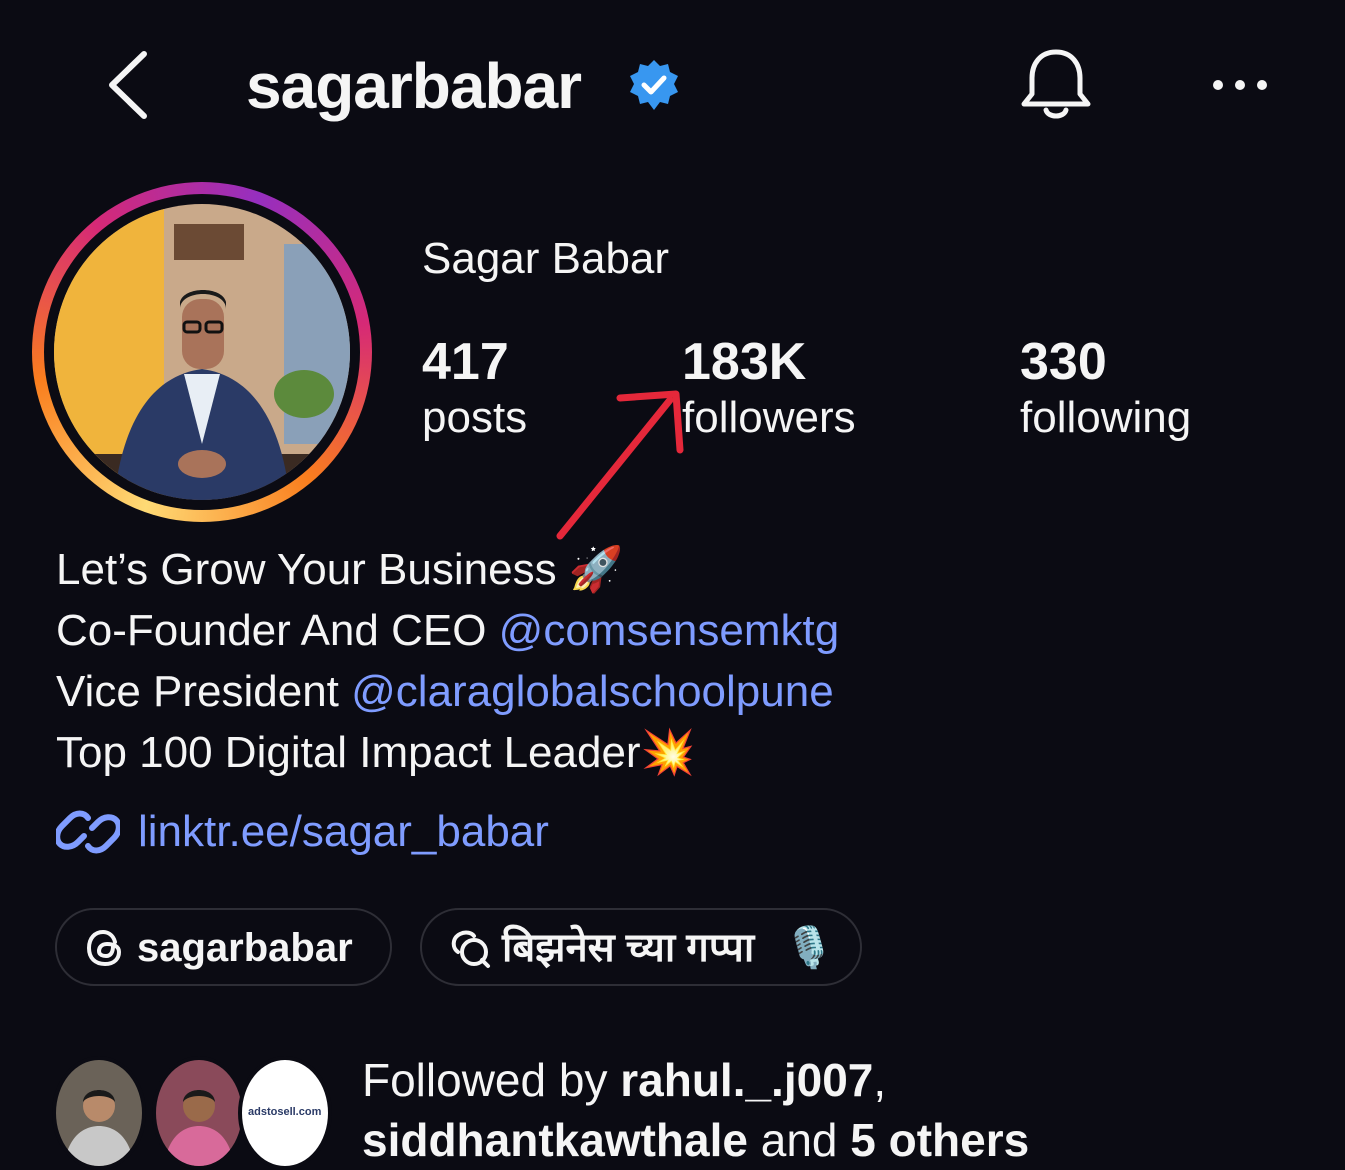 Image resolution: width=1345 pixels, height=1170 pixels. Describe the element at coordinates (654, 86) in the screenshot. I see `verified-badge-icon` at that location.